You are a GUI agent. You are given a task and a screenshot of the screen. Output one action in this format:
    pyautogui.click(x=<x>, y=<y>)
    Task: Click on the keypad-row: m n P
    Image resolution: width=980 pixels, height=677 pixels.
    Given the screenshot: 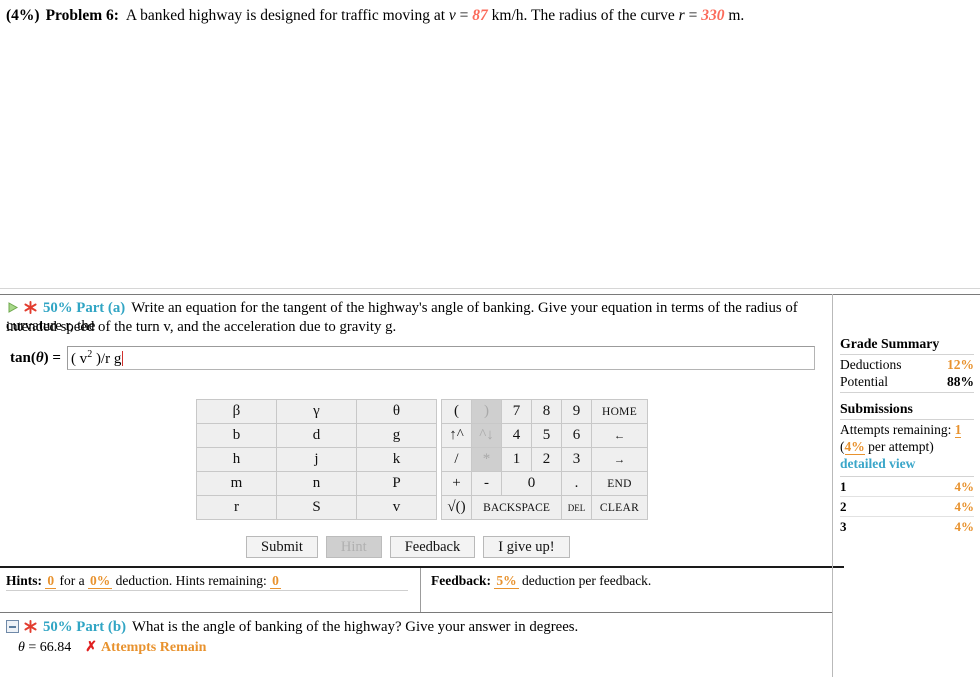 What is the action you would take?
    pyautogui.click(x=316, y=483)
    